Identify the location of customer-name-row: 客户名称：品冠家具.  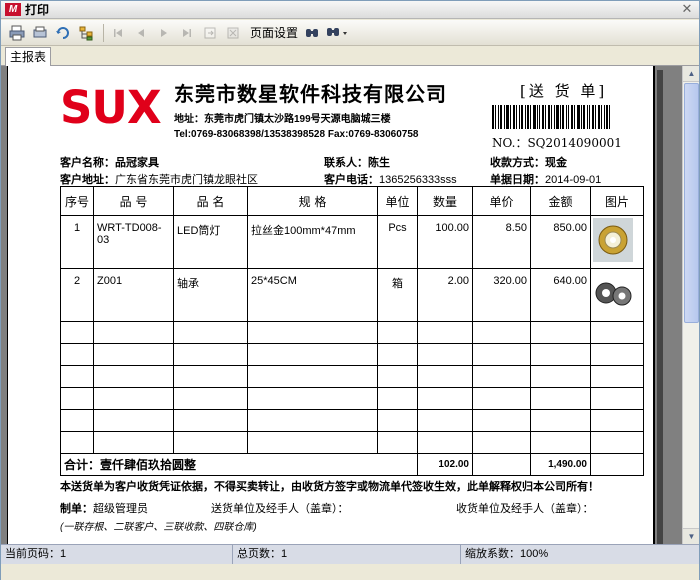
(109, 162).